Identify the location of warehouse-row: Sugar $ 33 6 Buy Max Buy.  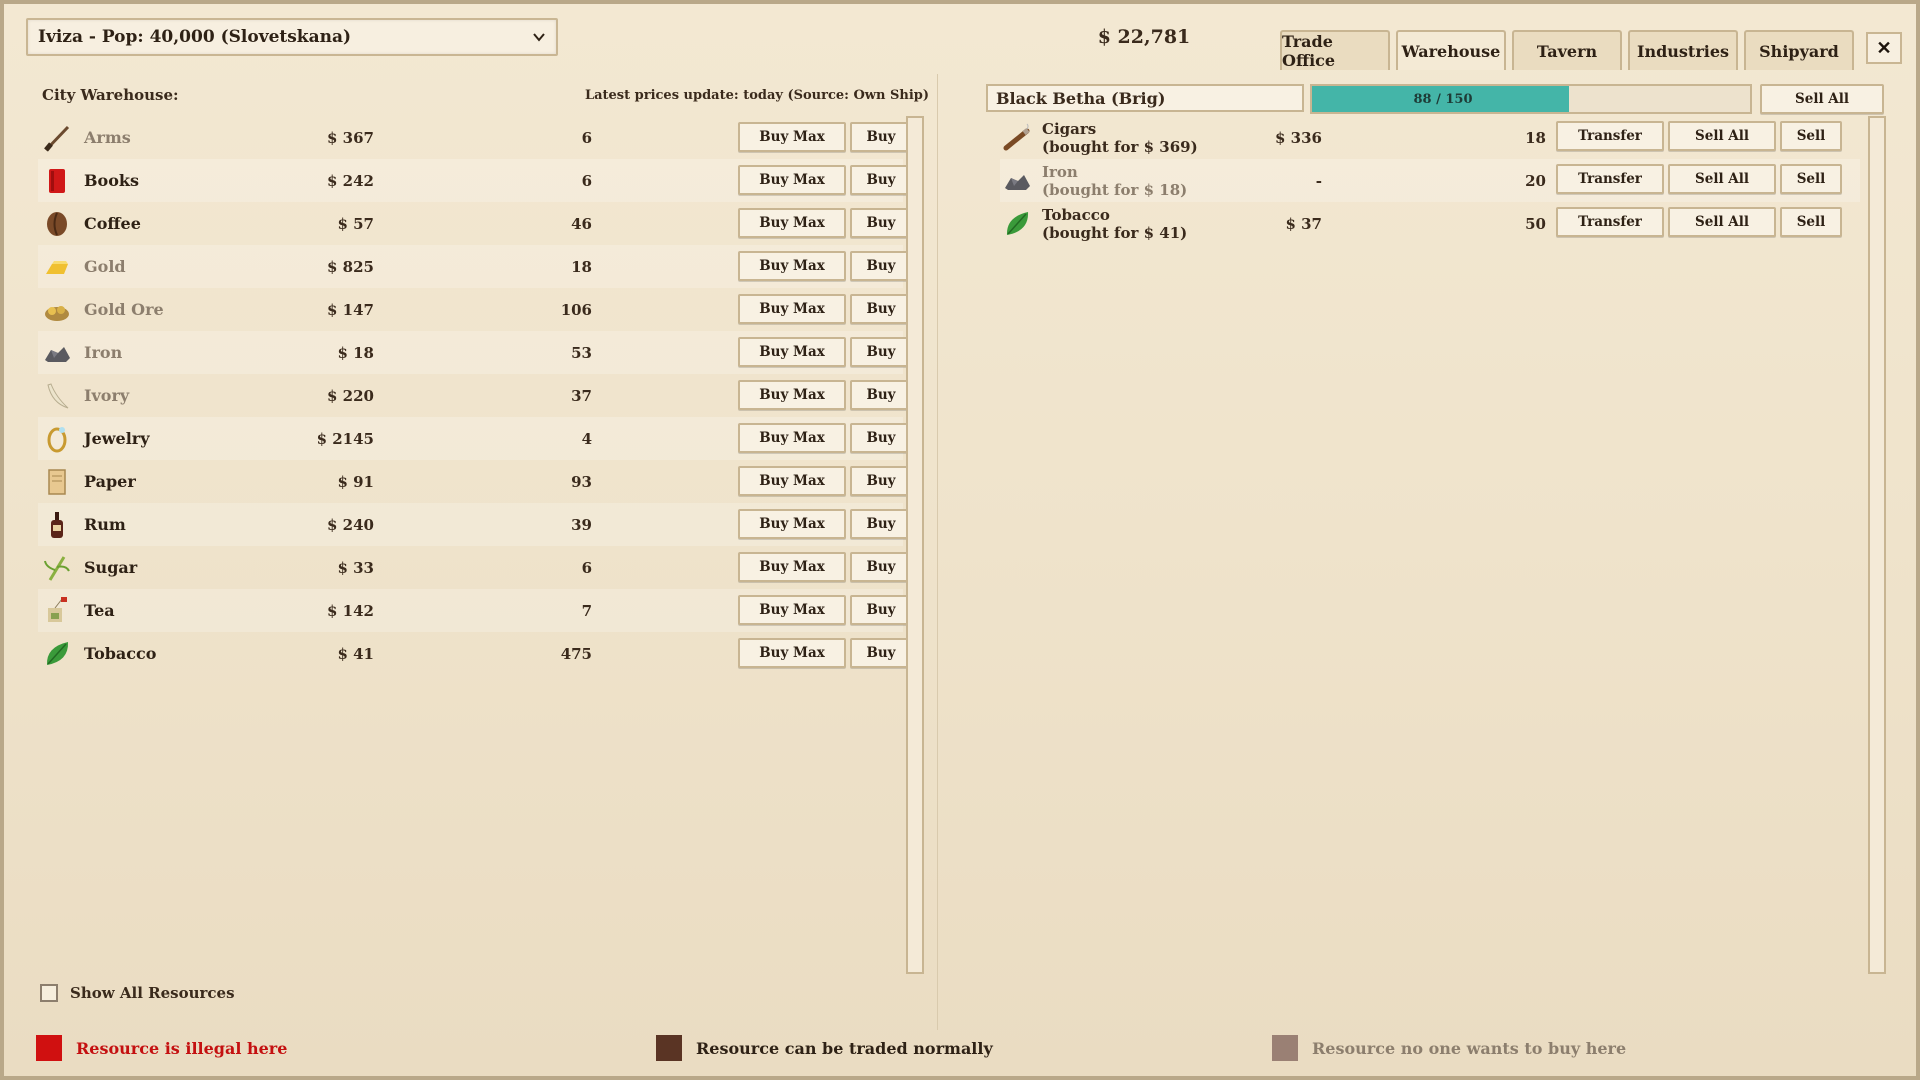
(475, 567).